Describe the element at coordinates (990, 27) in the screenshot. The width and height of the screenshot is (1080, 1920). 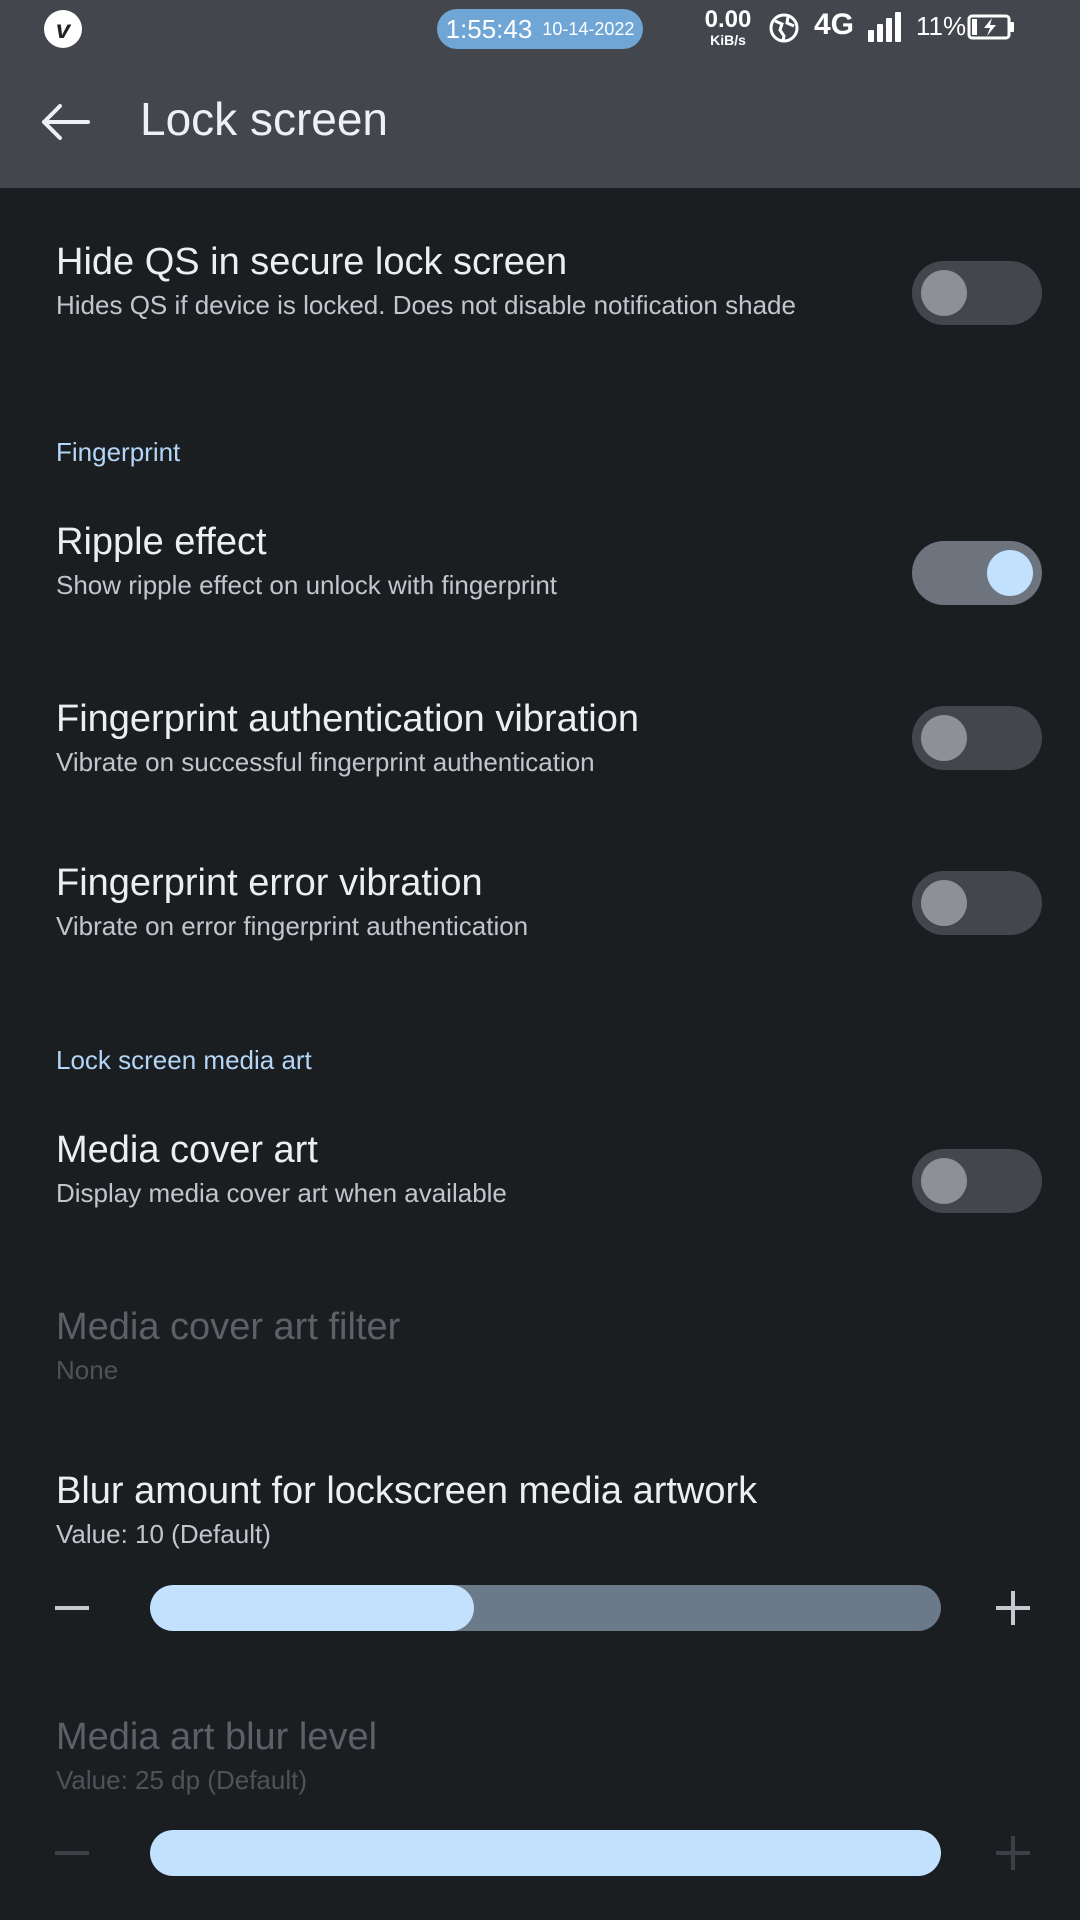
I see `battery-charging-icon` at that location.